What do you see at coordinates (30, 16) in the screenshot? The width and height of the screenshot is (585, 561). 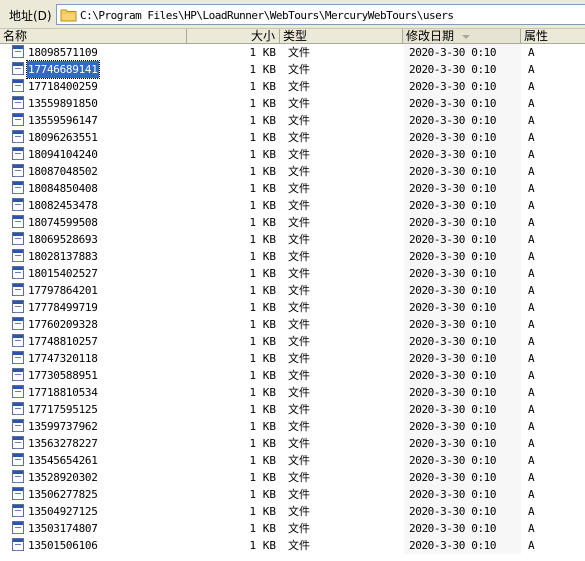 I see `address-label: 地址(D)` at bounding box center [30, 16].